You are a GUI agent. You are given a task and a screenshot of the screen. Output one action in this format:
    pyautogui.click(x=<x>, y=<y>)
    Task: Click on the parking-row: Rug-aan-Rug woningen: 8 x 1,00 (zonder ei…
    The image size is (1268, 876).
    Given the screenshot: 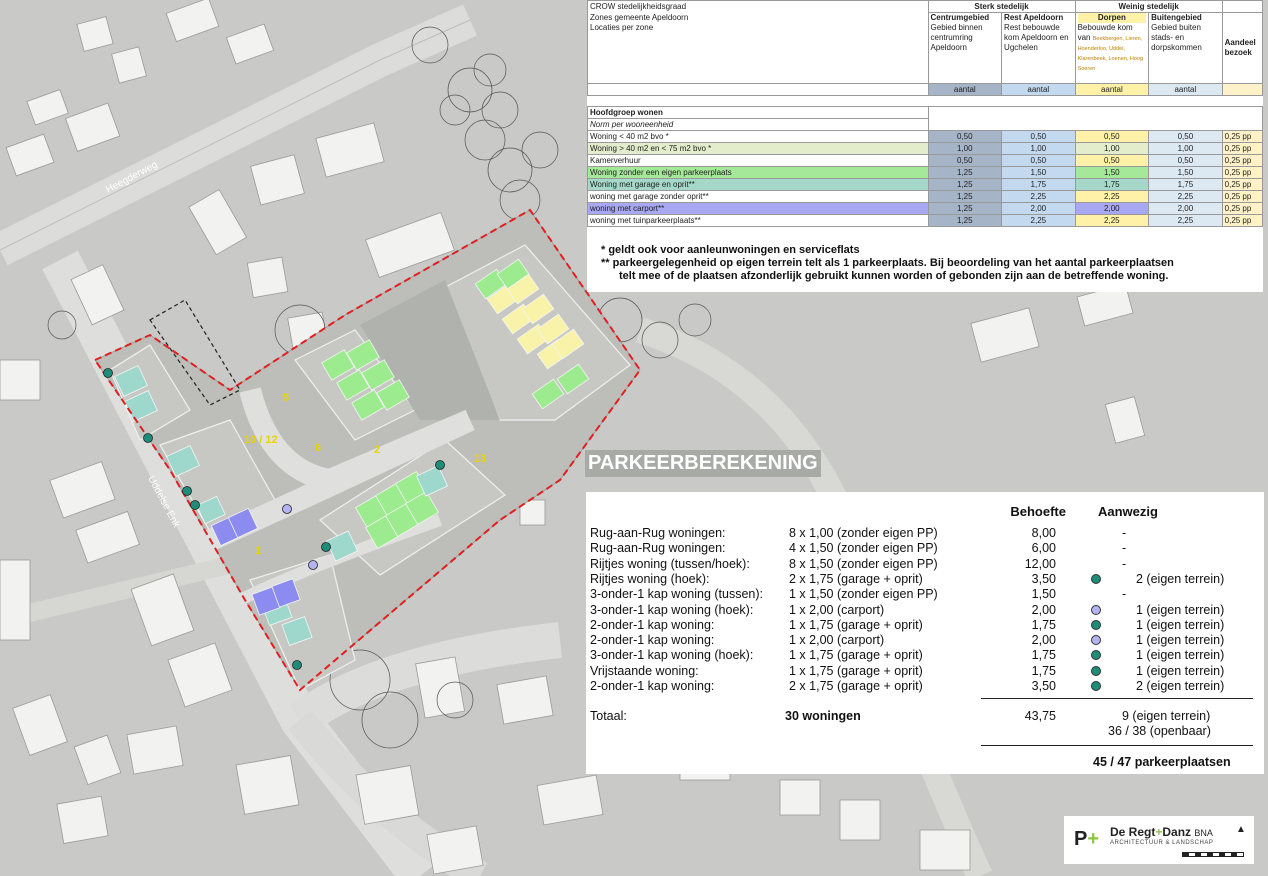 What is the action you would take?
    pyautogui.click(x=925, y=533)
    